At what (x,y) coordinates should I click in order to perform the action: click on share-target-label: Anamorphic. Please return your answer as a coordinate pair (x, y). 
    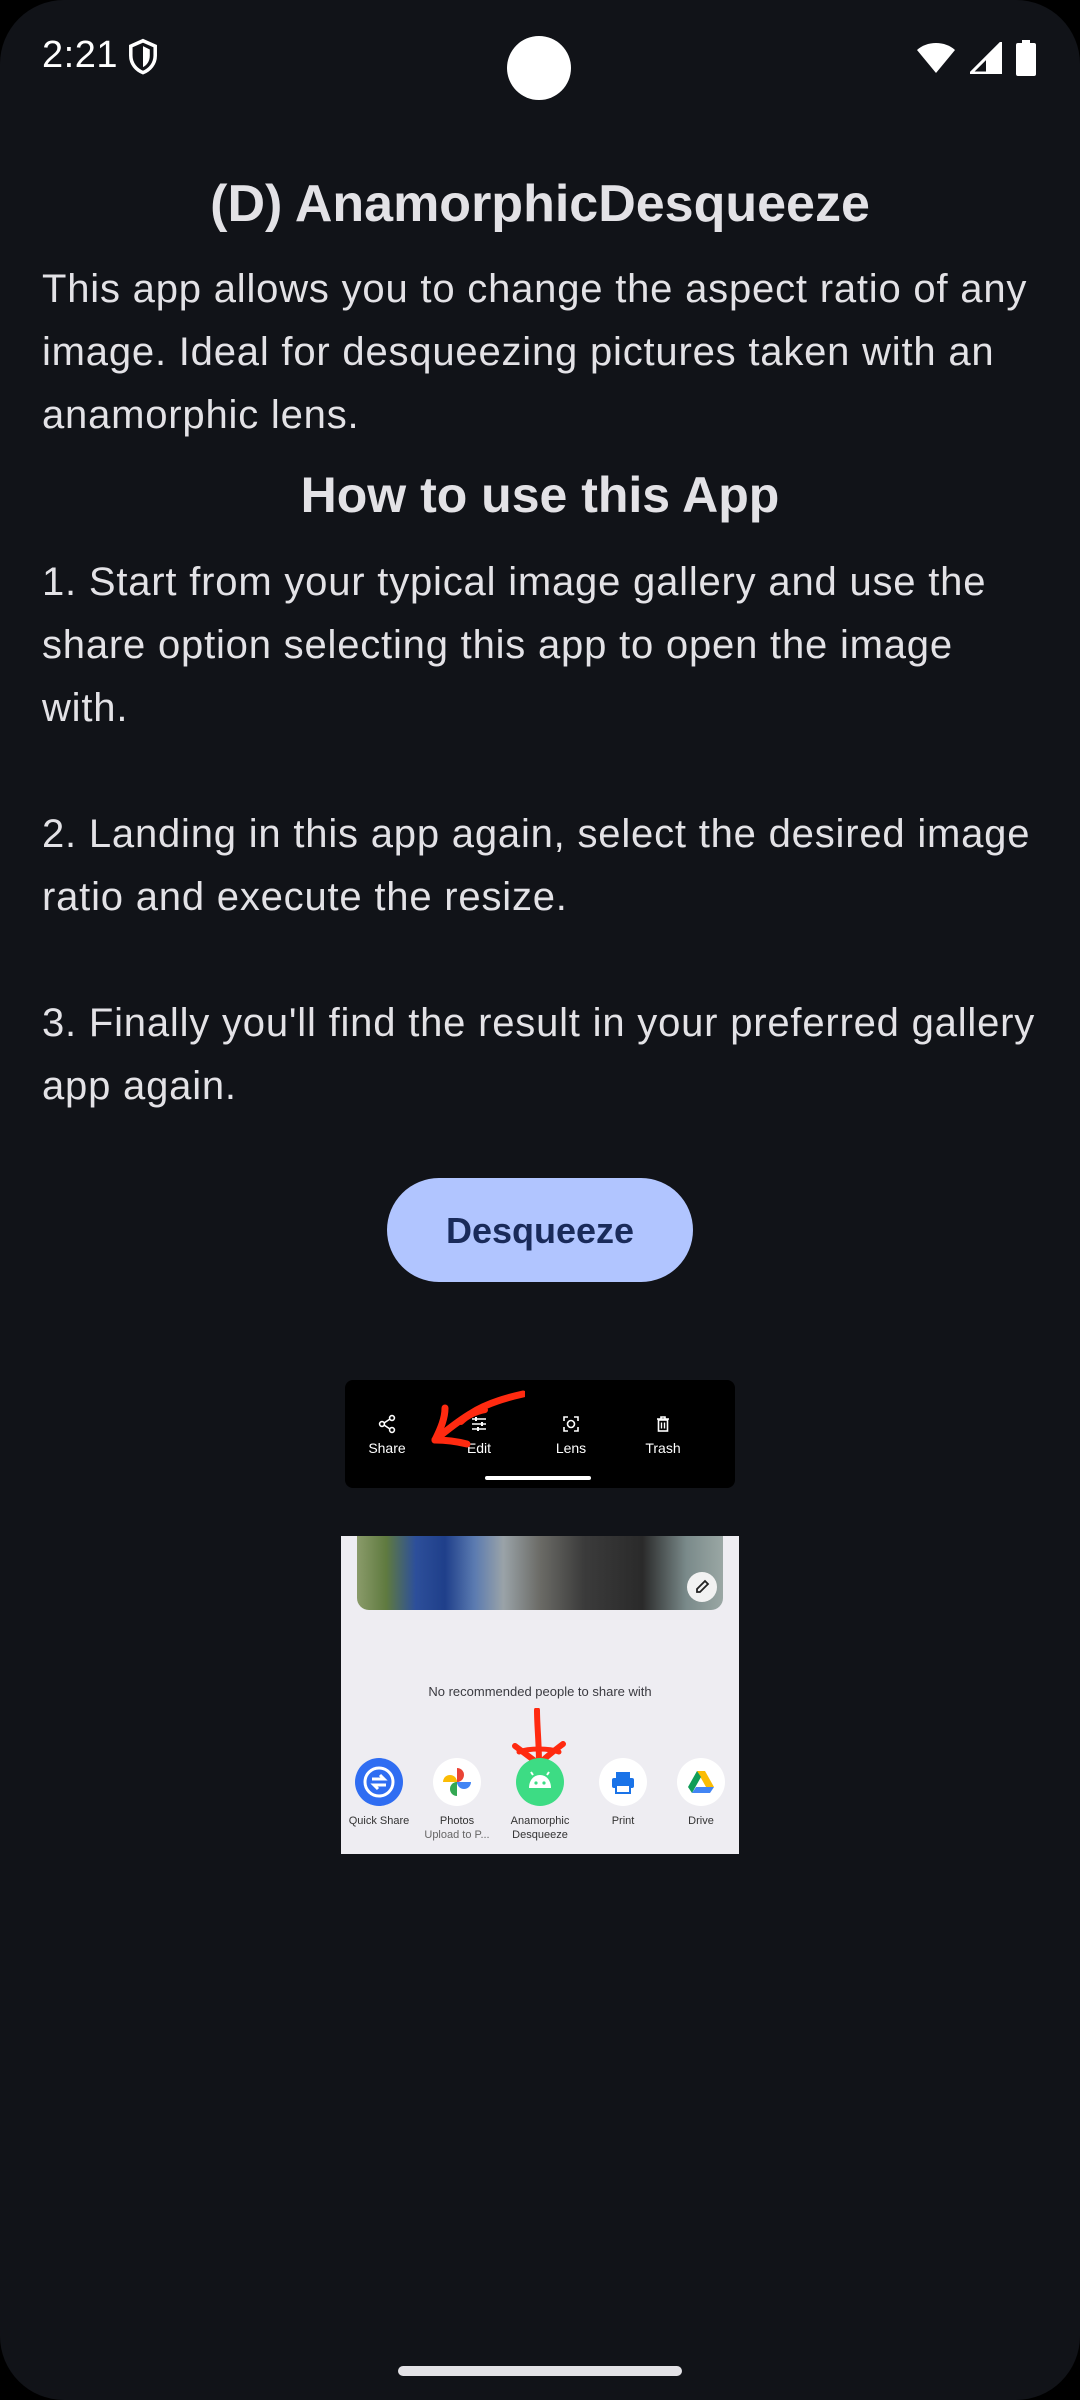
    Looking at the image, I should click on (540, 1821).